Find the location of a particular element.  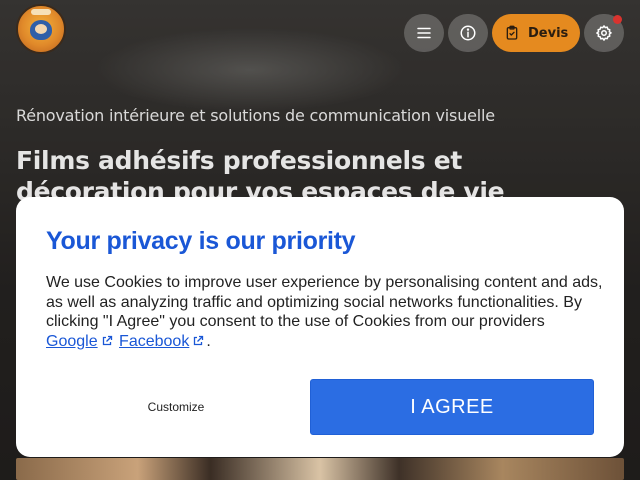

devis-button: Devis is located at coordinates (536, 33).